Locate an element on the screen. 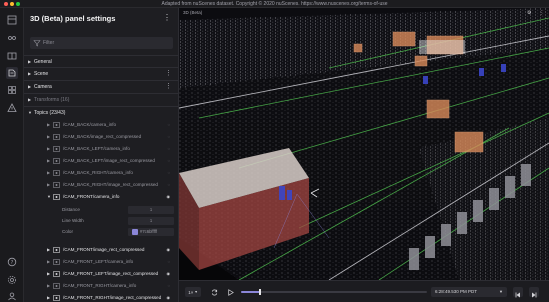 The image size is (549, 302). distance-property: Distance 1 is located at coordinates (113, 210).